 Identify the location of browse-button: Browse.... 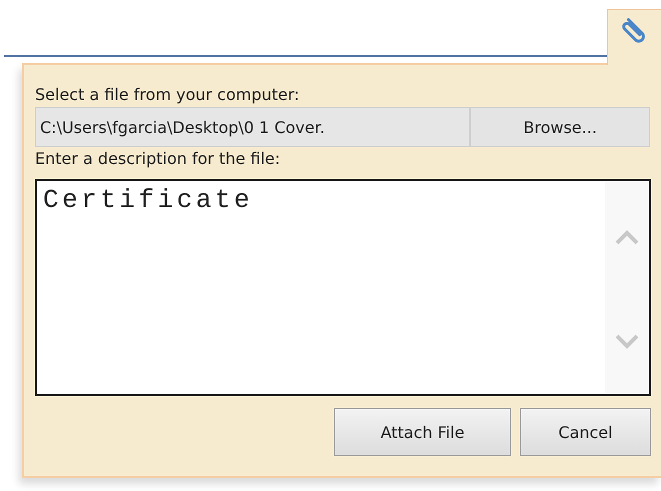
(560, 127).